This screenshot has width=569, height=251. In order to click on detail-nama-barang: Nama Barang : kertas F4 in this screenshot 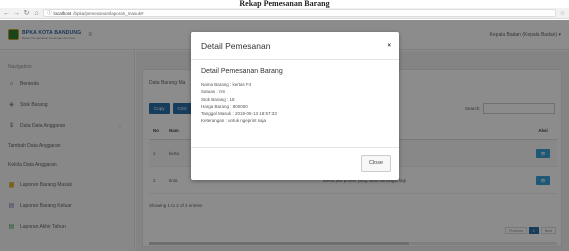, I will do `click(226, 84)`.